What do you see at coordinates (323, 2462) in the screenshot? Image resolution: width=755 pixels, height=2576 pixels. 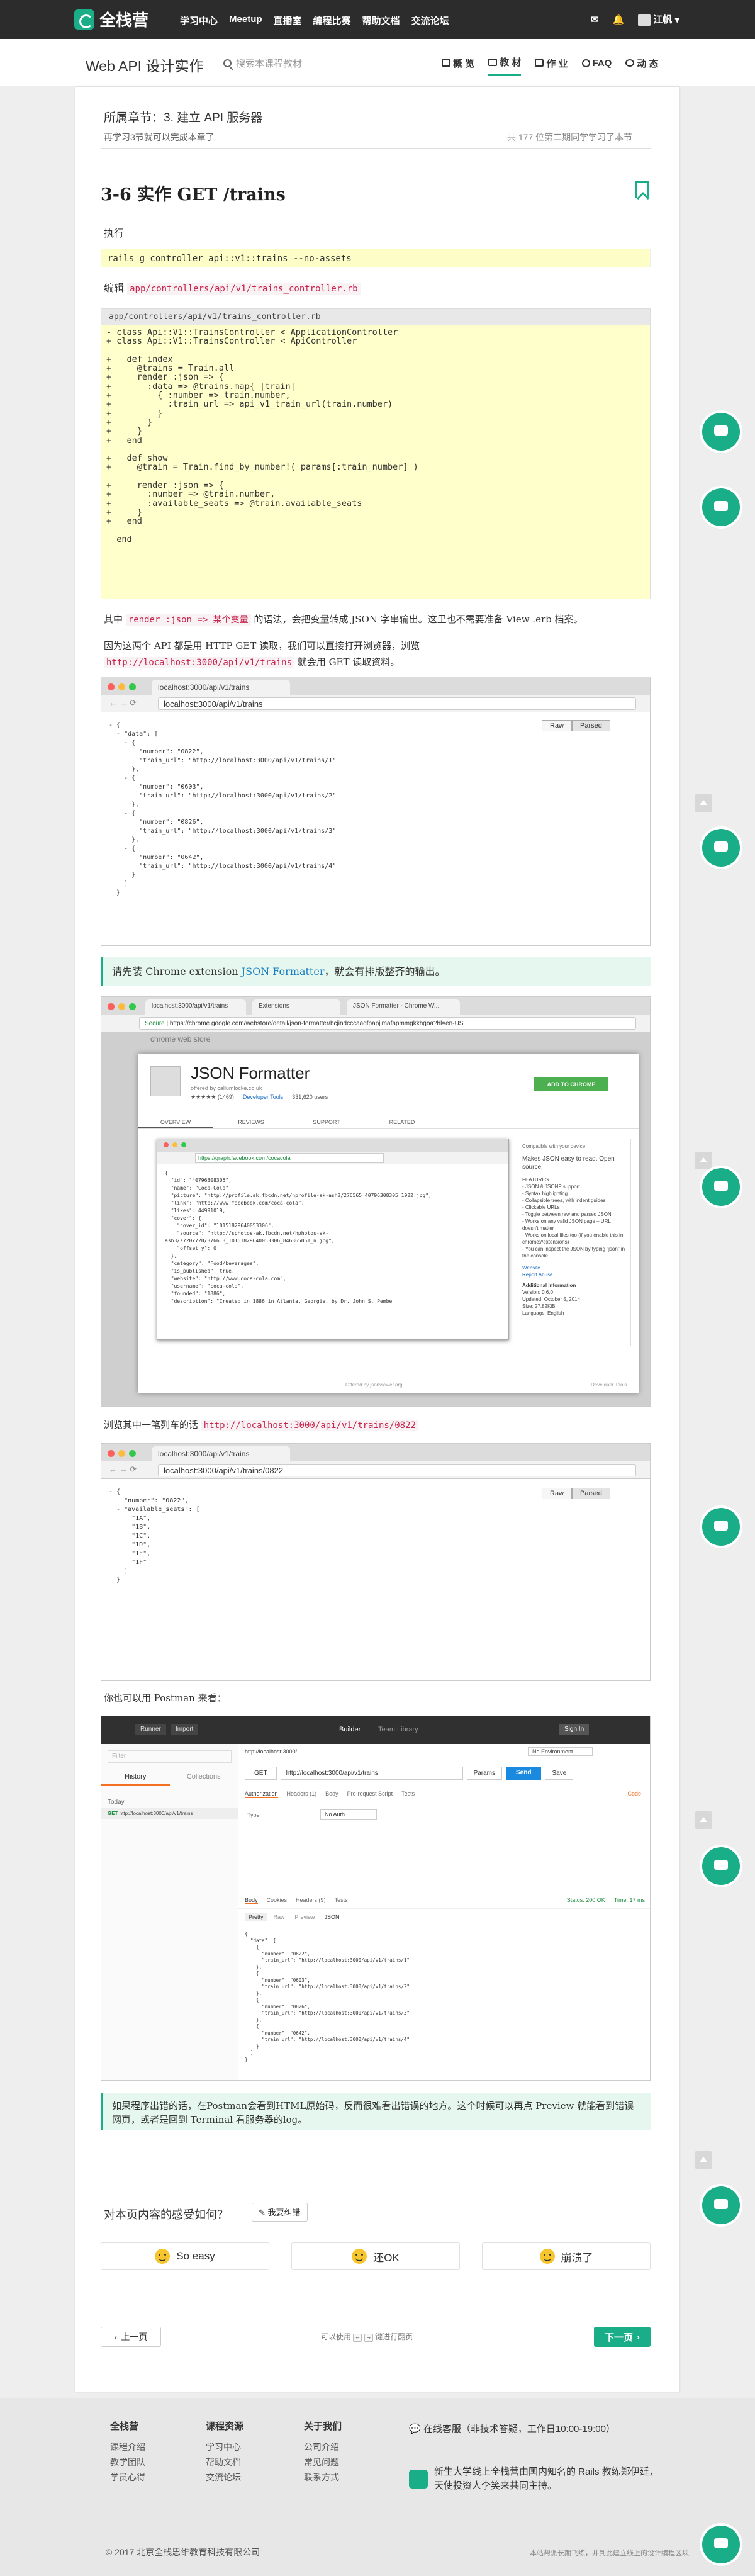 I see `footer-link: 常见问题` at bounding box center [323, 2462].